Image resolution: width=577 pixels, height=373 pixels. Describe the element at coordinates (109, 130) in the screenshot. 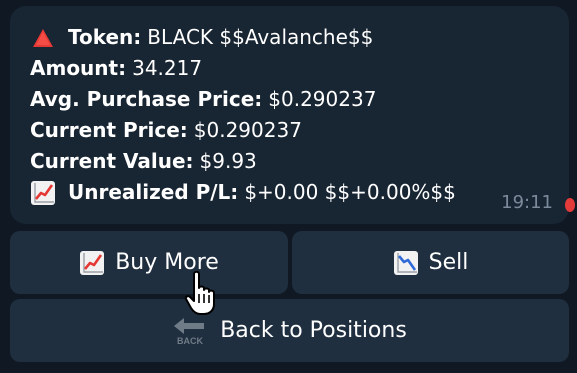

I see `current-price-label: Current Price:` at that location.